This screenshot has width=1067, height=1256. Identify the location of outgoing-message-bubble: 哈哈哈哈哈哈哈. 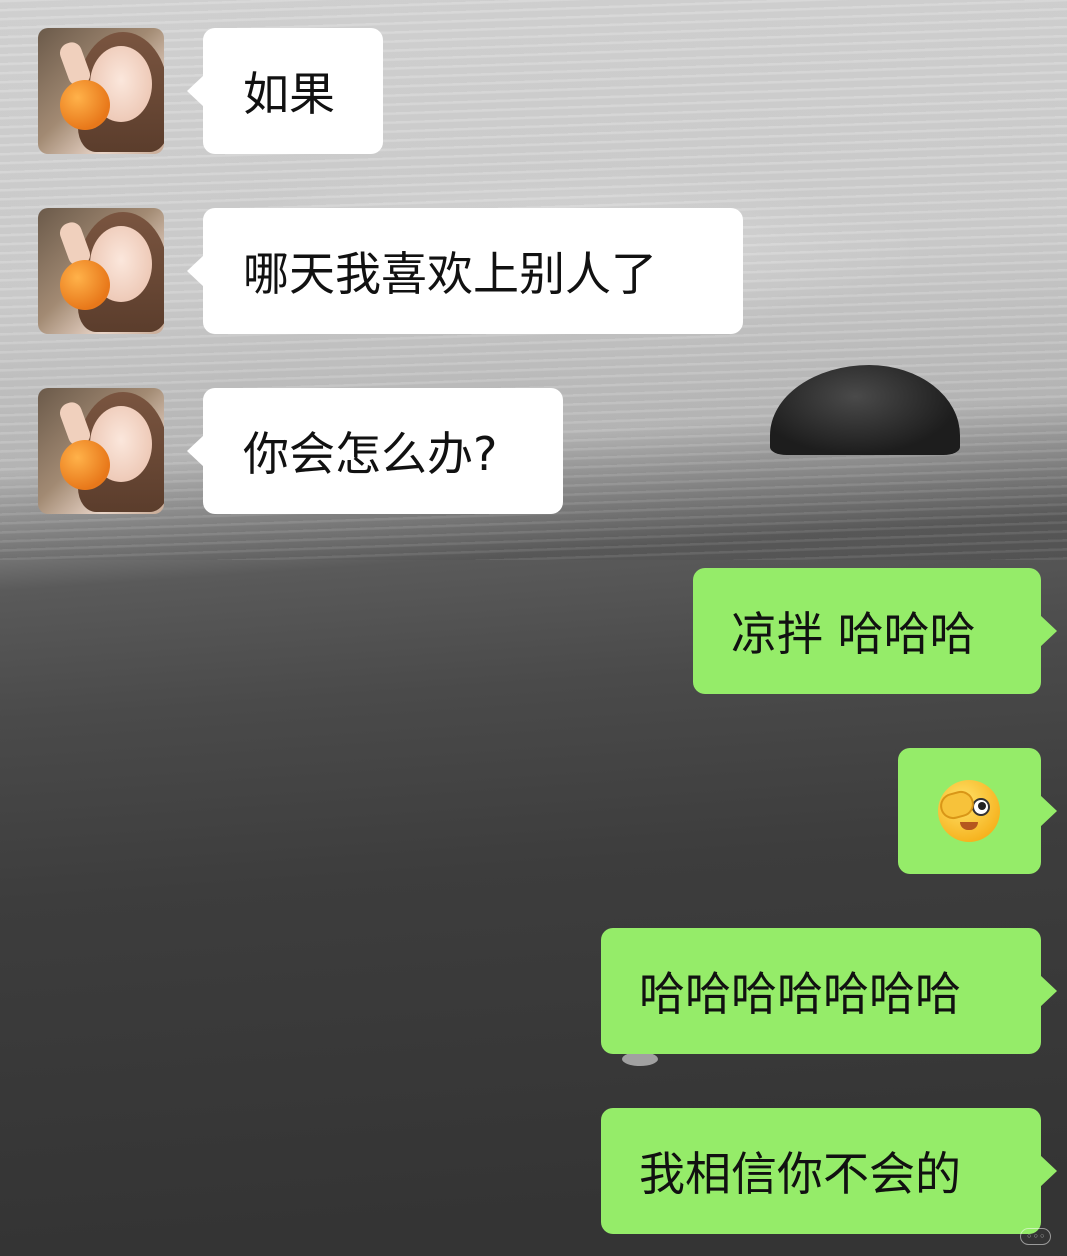
(829, 991).